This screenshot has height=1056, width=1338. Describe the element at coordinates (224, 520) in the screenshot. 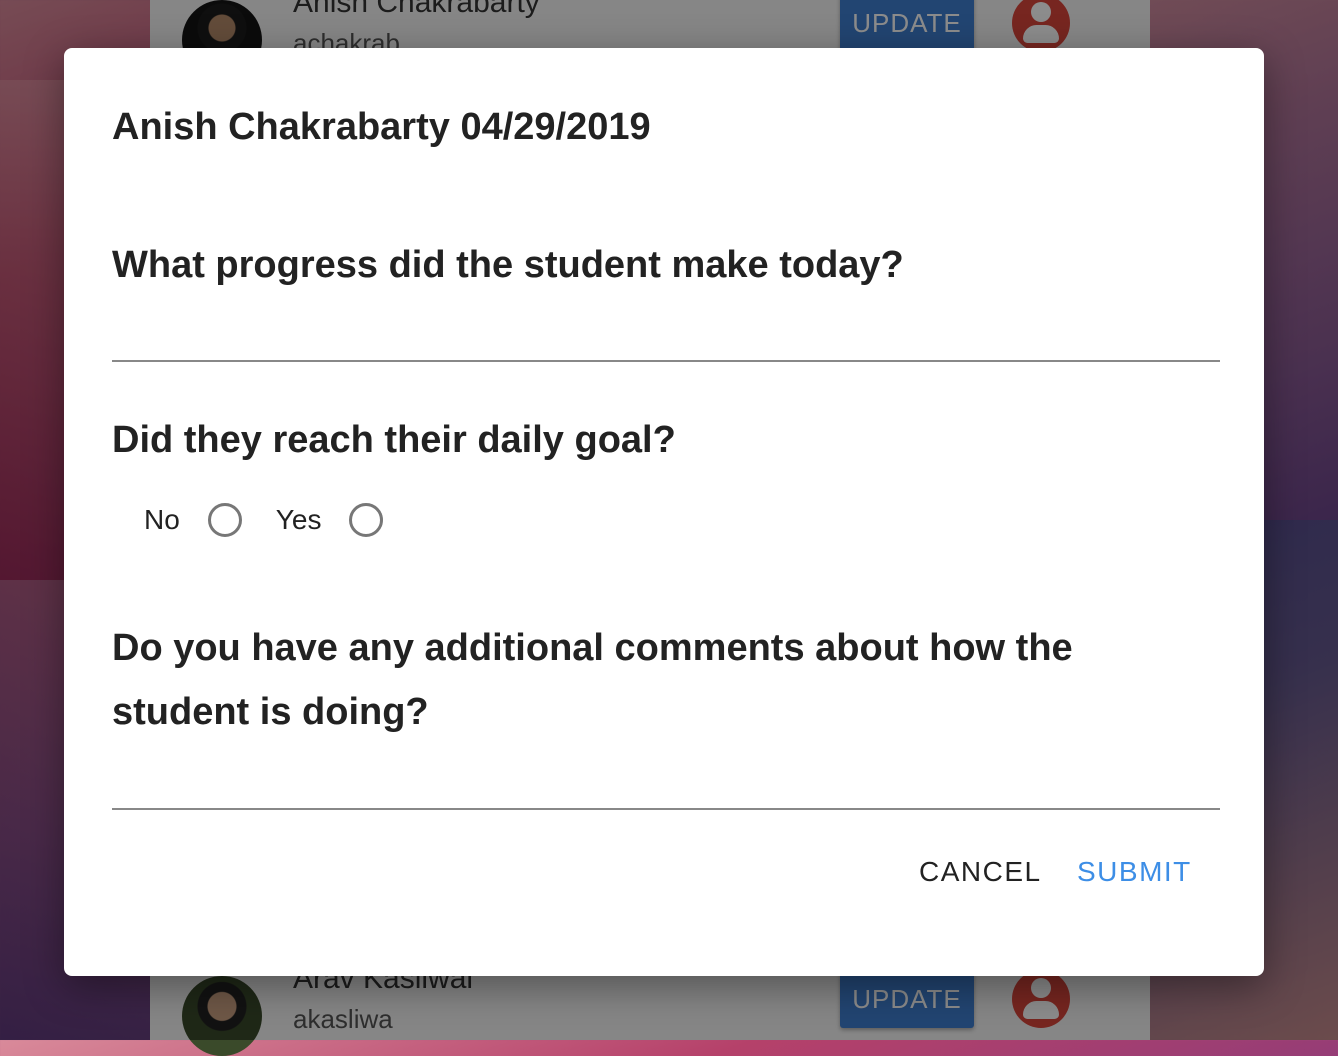

I see `radio-no` at that location.